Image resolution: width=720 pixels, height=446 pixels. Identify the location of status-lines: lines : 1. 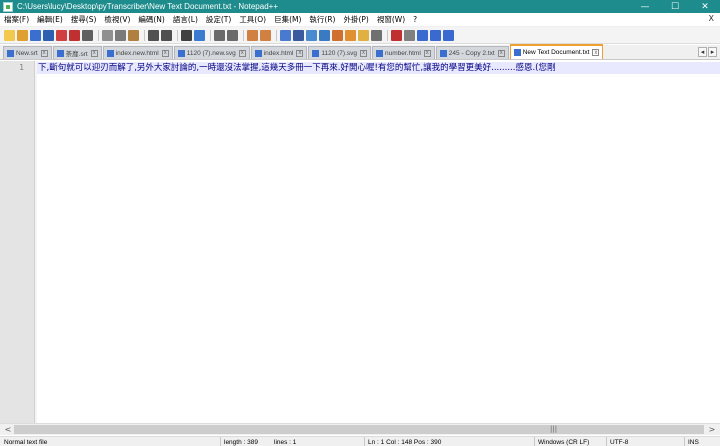
(285, 442).